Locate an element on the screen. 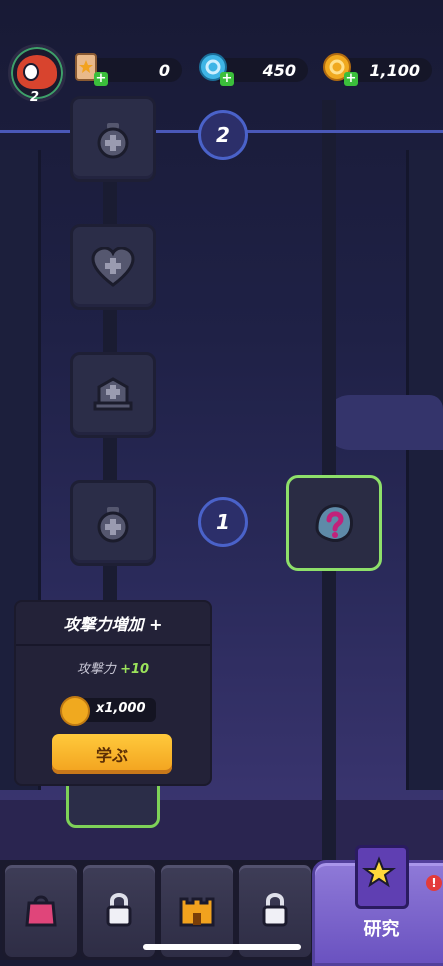 The height and width of the screenshot is (966, 443). gold-coin-icon: + is located at coordinates (340, 69).